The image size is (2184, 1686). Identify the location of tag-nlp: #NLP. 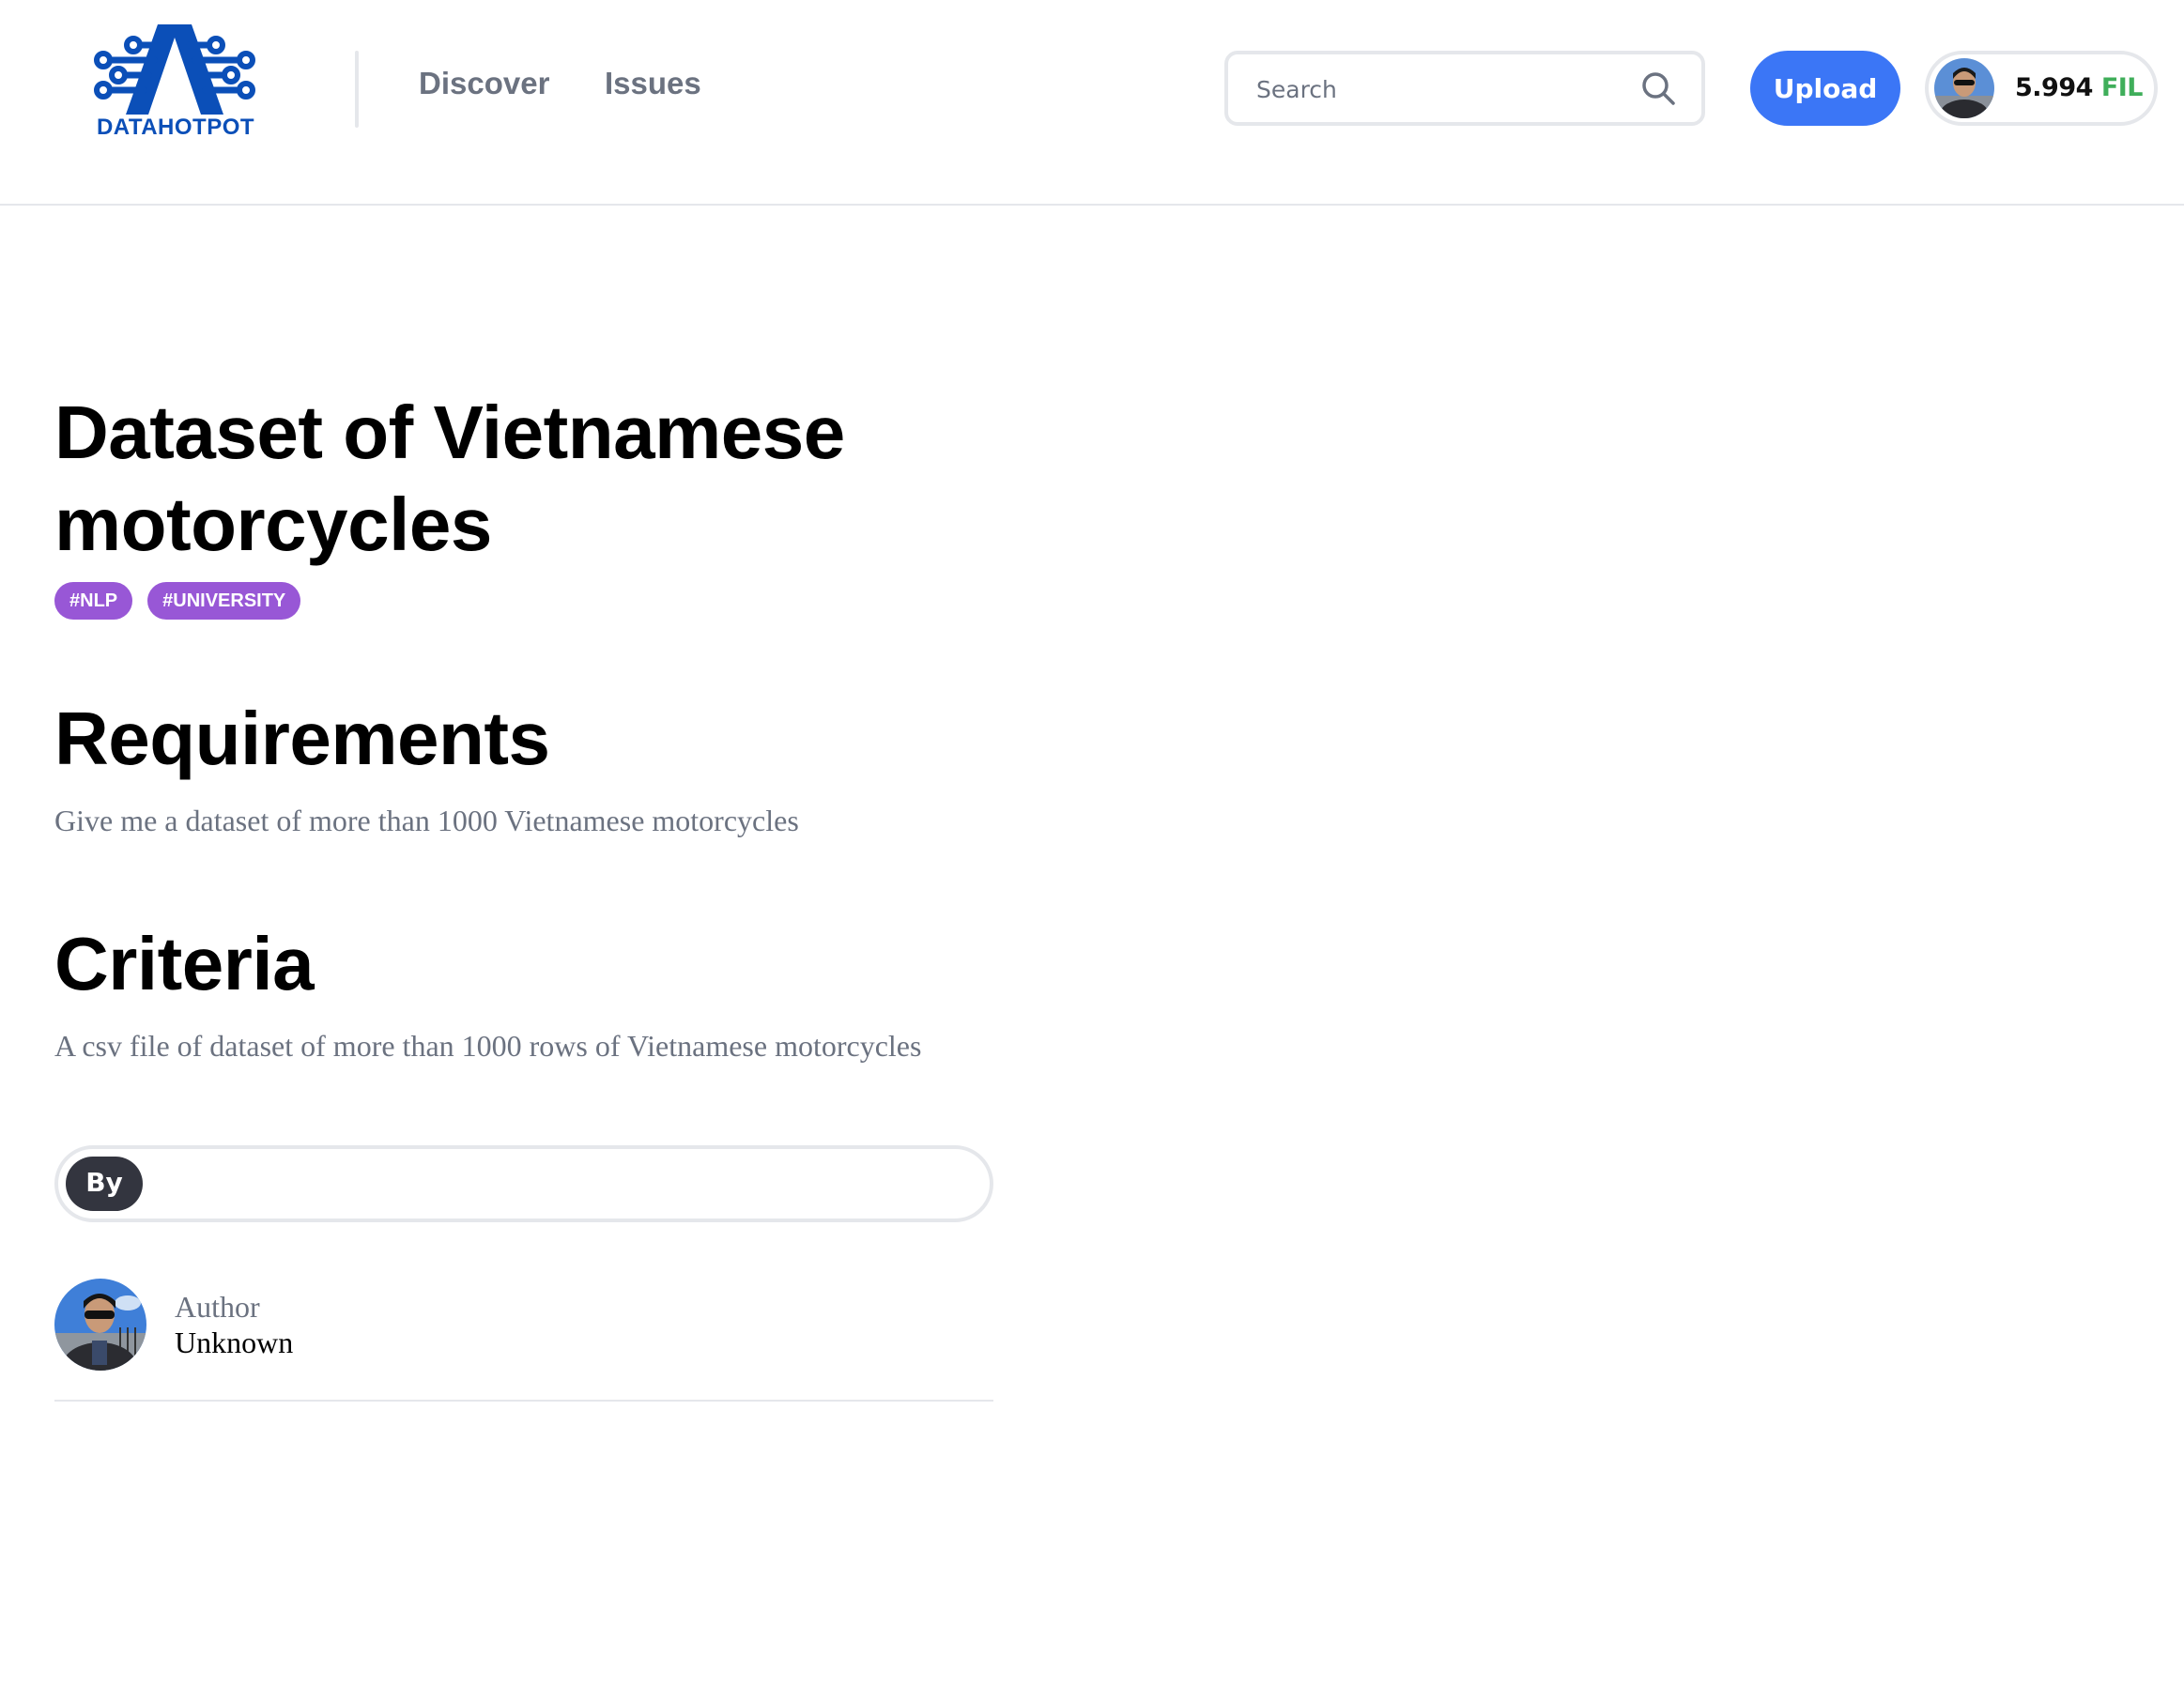
(93, 601).